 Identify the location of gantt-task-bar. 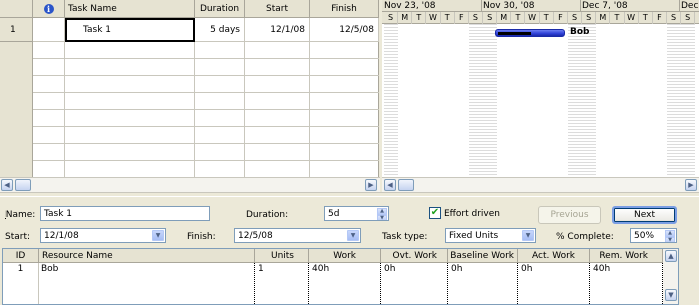
(530, 33).